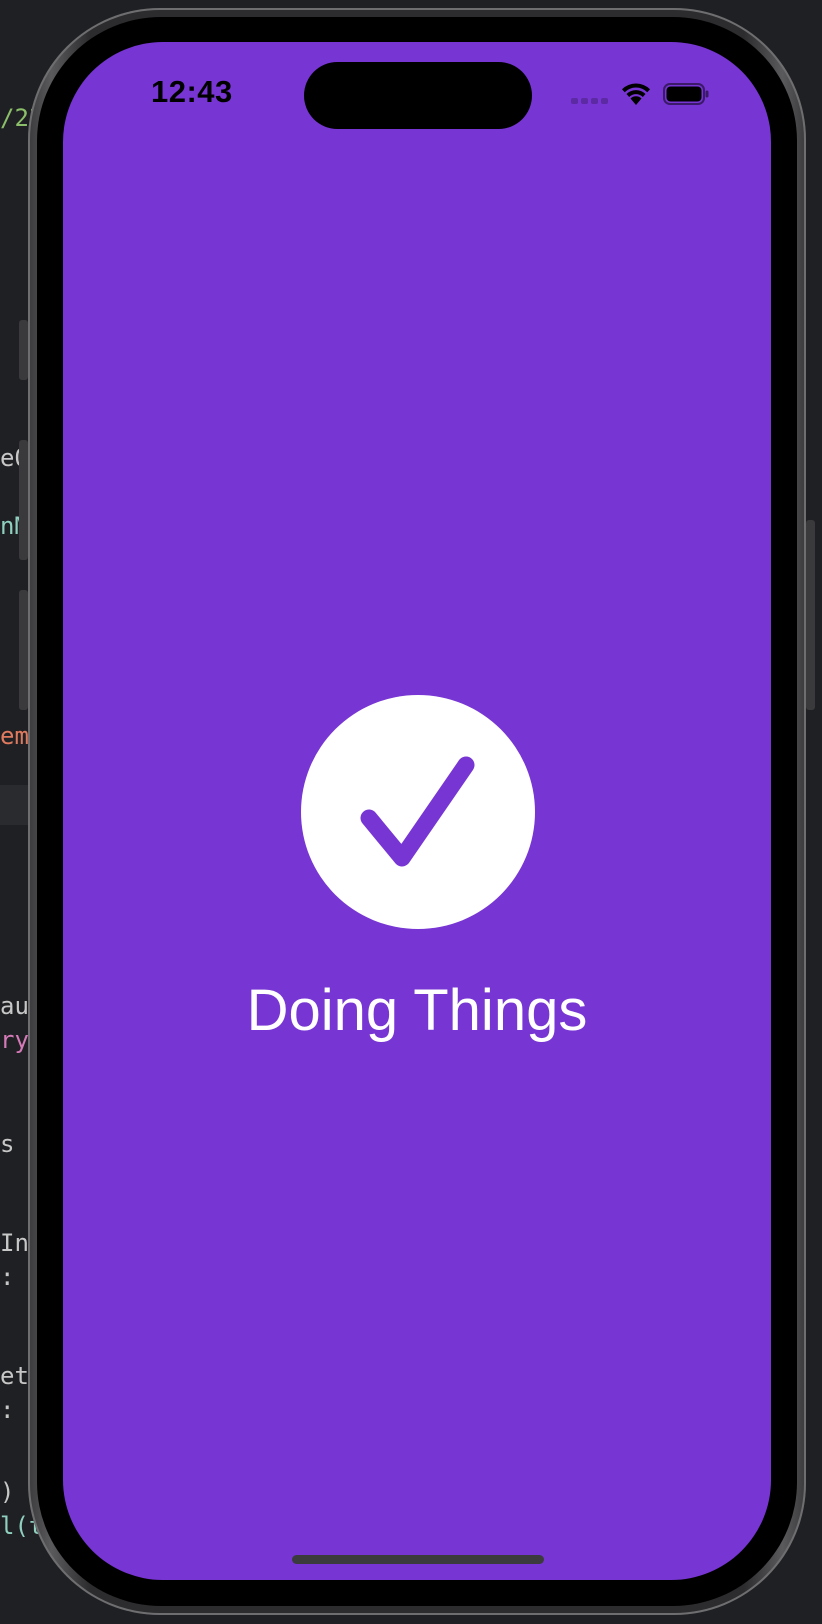  I want to click on cellular-signal-icon, so click(589, 101).